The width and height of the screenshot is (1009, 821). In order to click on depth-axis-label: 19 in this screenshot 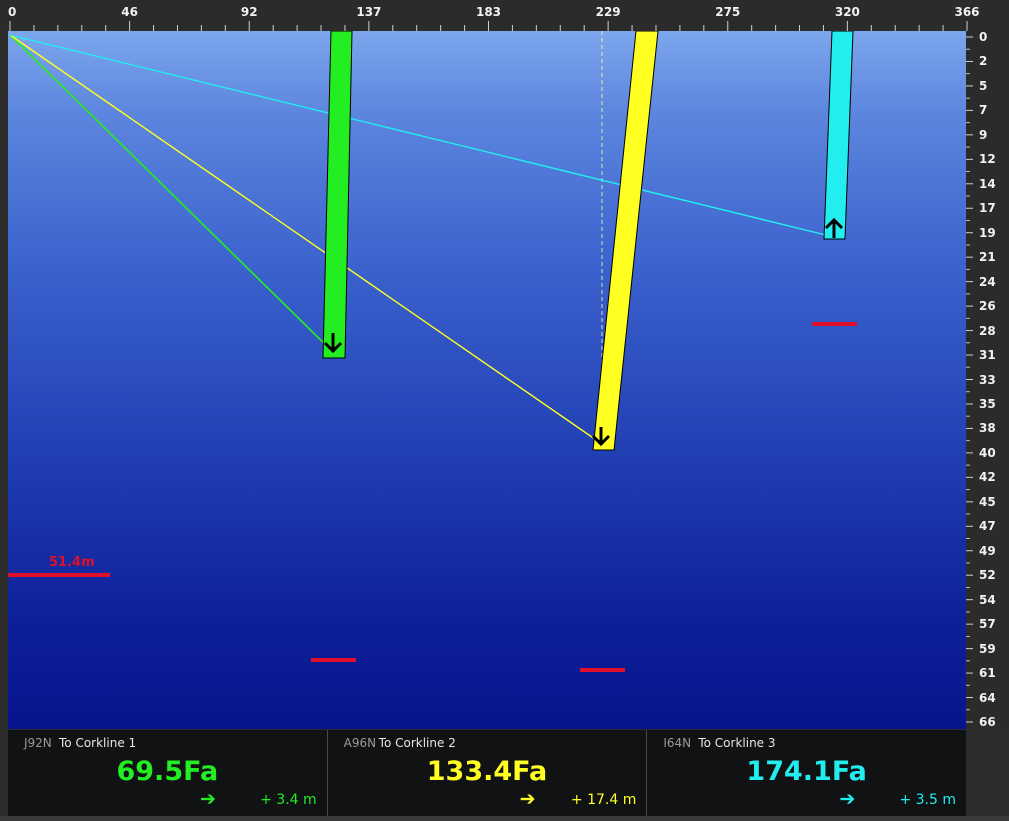, I will do `click(987, 232)`.